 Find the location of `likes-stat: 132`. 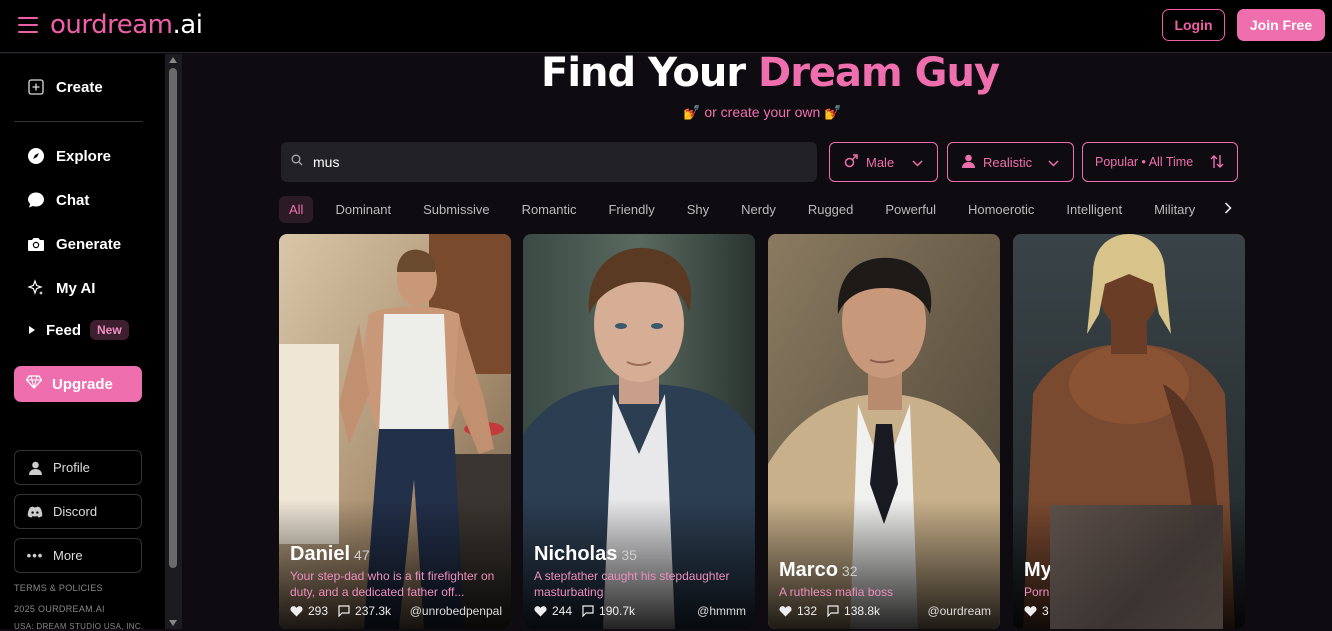

likes-stat: 132 is located at coordinates (798, 611).